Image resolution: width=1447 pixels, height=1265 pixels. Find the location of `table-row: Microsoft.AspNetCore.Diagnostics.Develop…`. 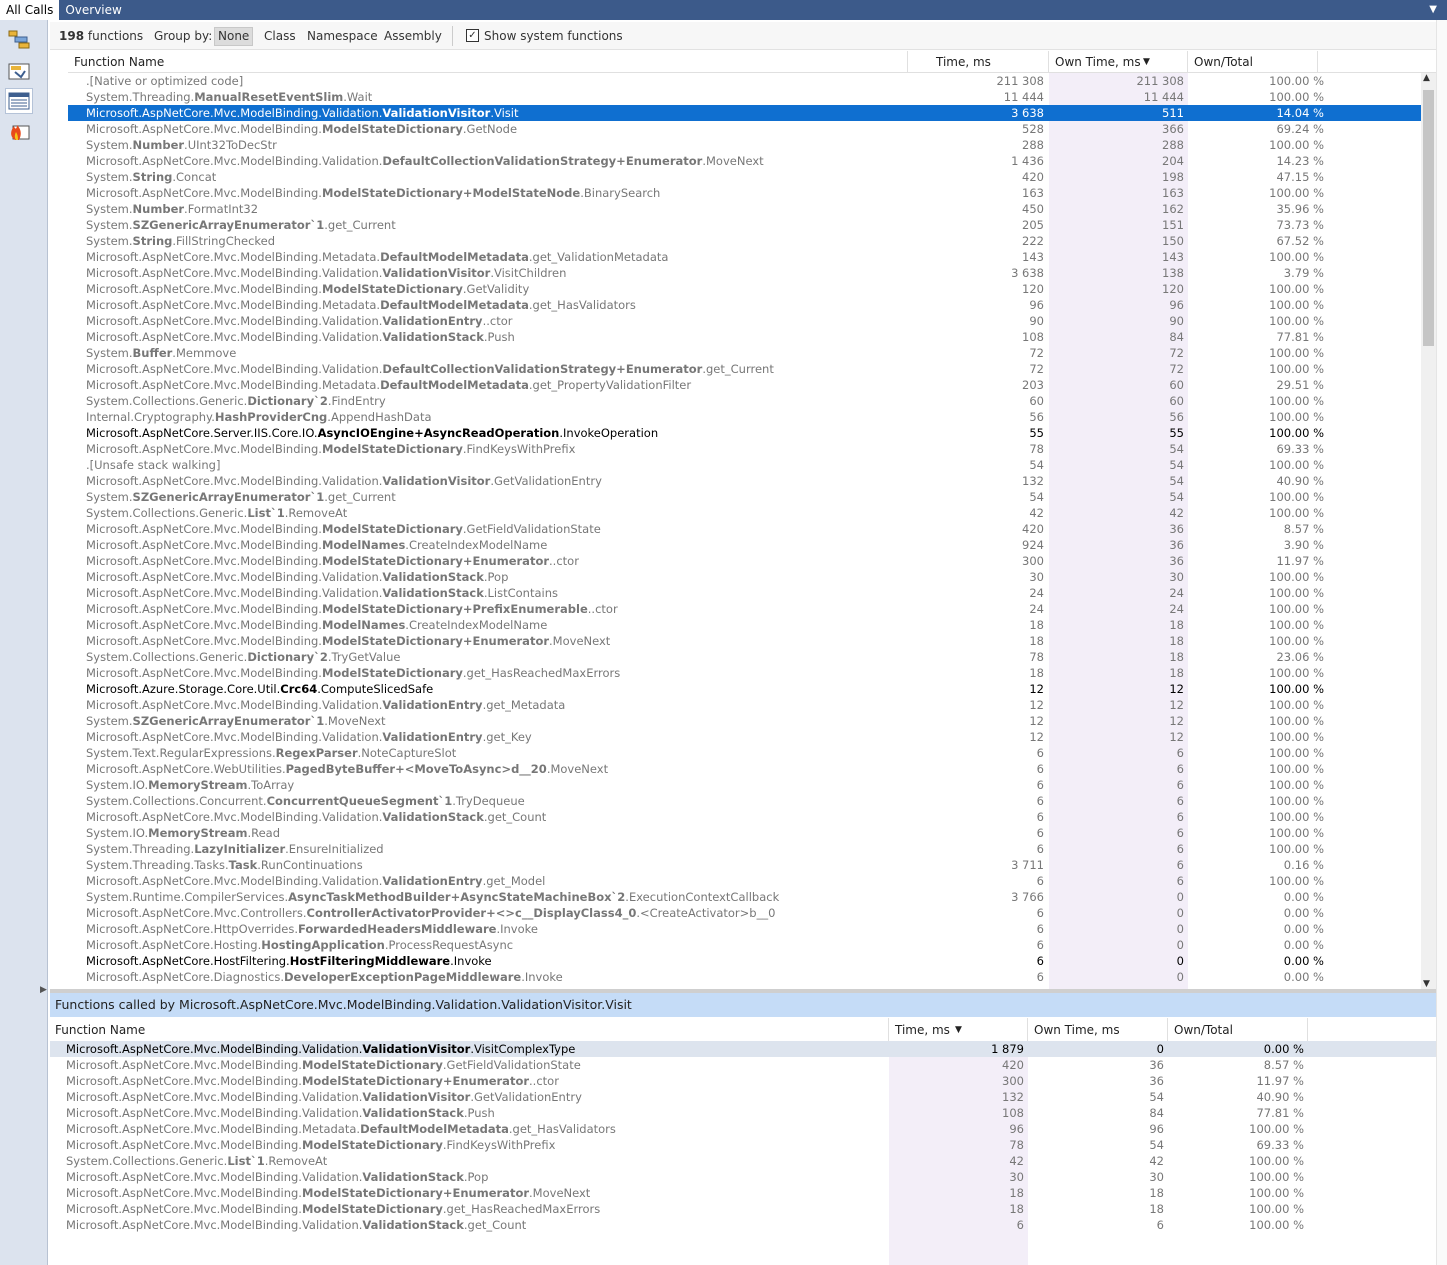

table-row: Microsoft.AspNetCore.Diagnostics.Develop… is located at coordinates (744, 977).